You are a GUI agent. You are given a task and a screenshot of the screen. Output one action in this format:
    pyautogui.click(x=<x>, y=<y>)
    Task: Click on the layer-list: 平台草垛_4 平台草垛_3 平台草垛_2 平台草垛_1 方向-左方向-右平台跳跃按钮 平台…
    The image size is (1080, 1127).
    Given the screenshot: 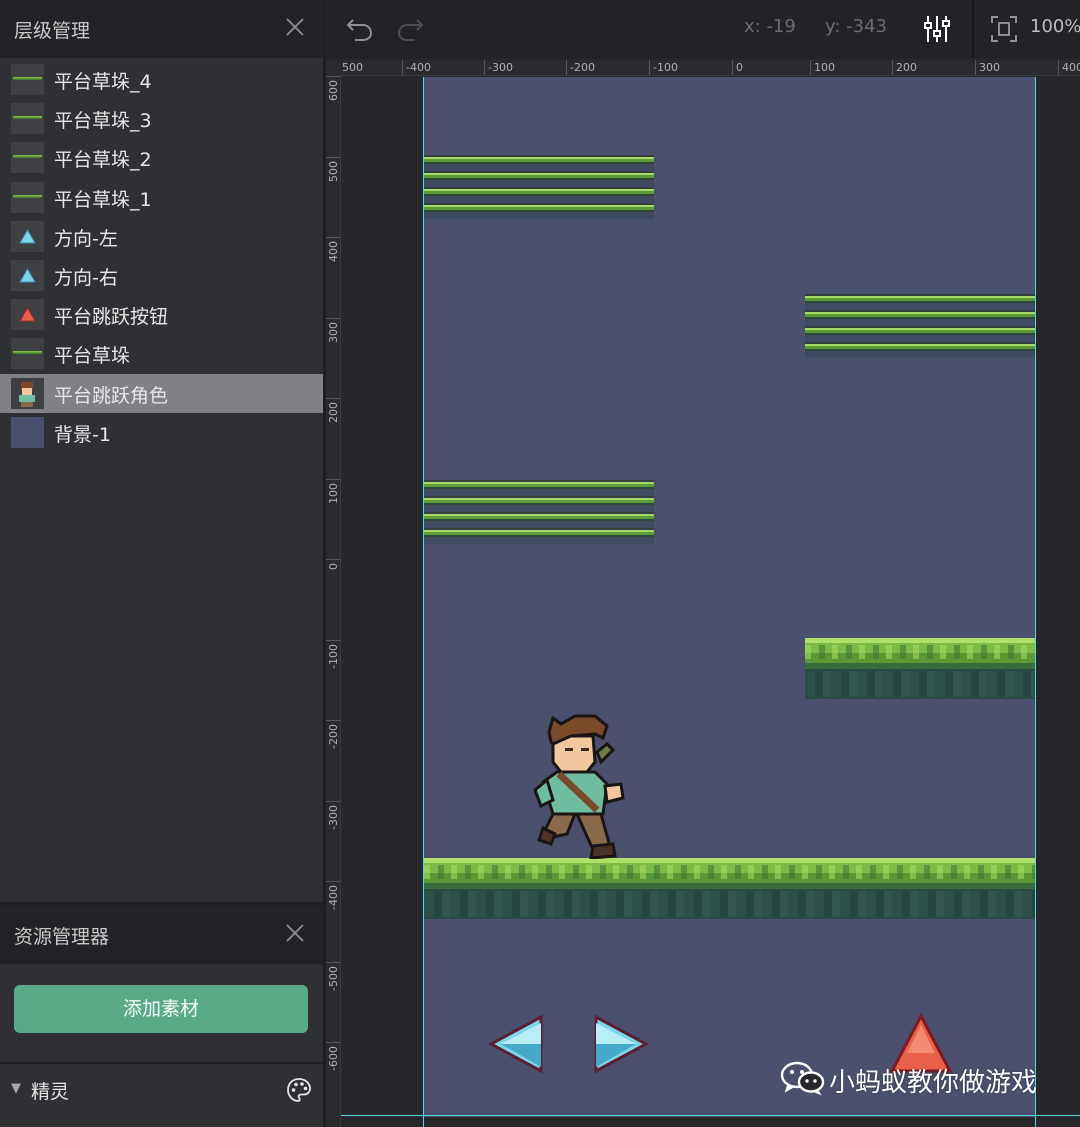 What is the action you would take?
    pyautogui.click(x=161, y=256)
    